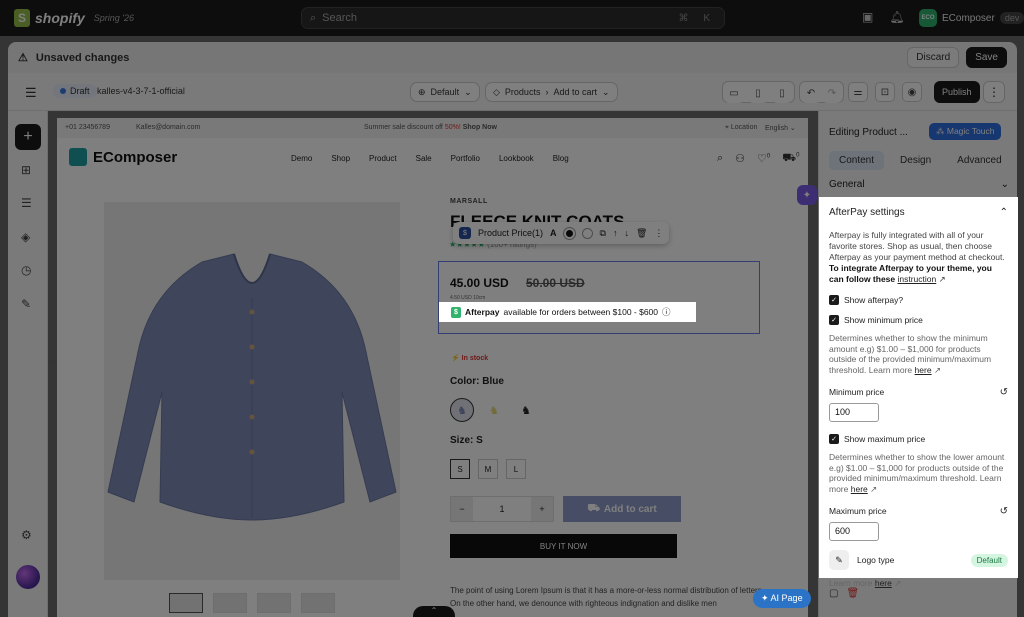  I want to click on redo-icon: ↷, so click(832, 93).